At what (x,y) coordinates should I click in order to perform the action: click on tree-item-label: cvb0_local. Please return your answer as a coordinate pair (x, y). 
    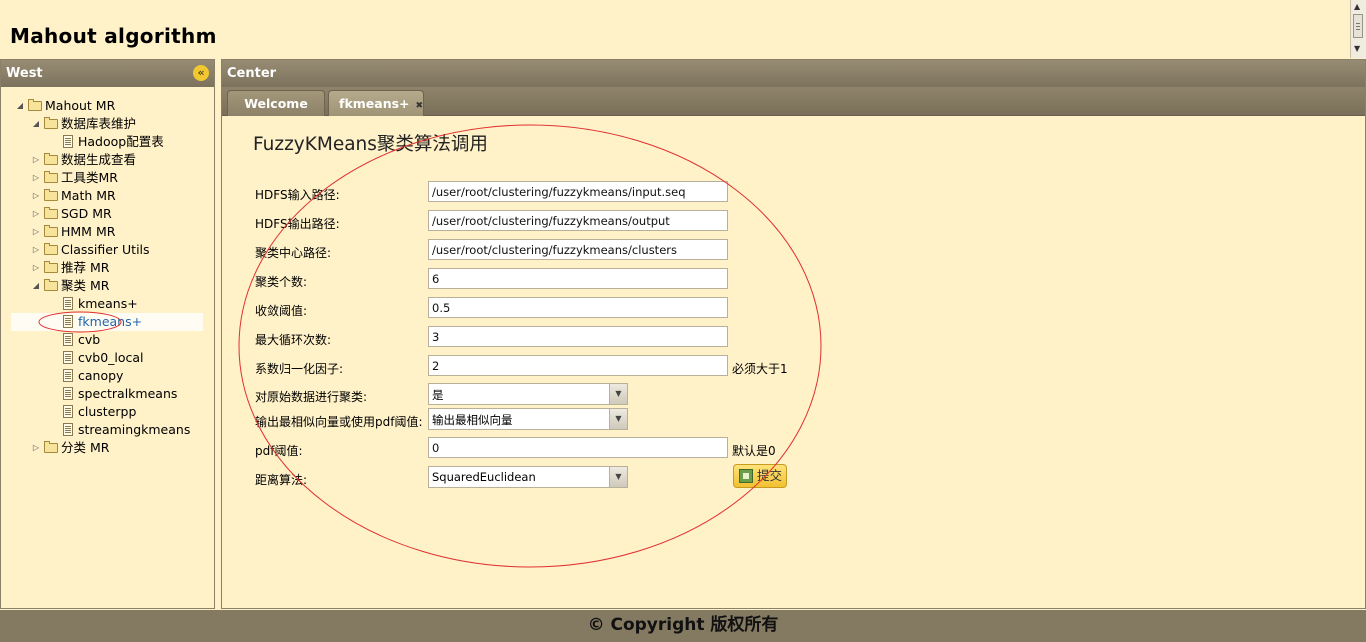
    Looking at the image, I should click on (111, 357).